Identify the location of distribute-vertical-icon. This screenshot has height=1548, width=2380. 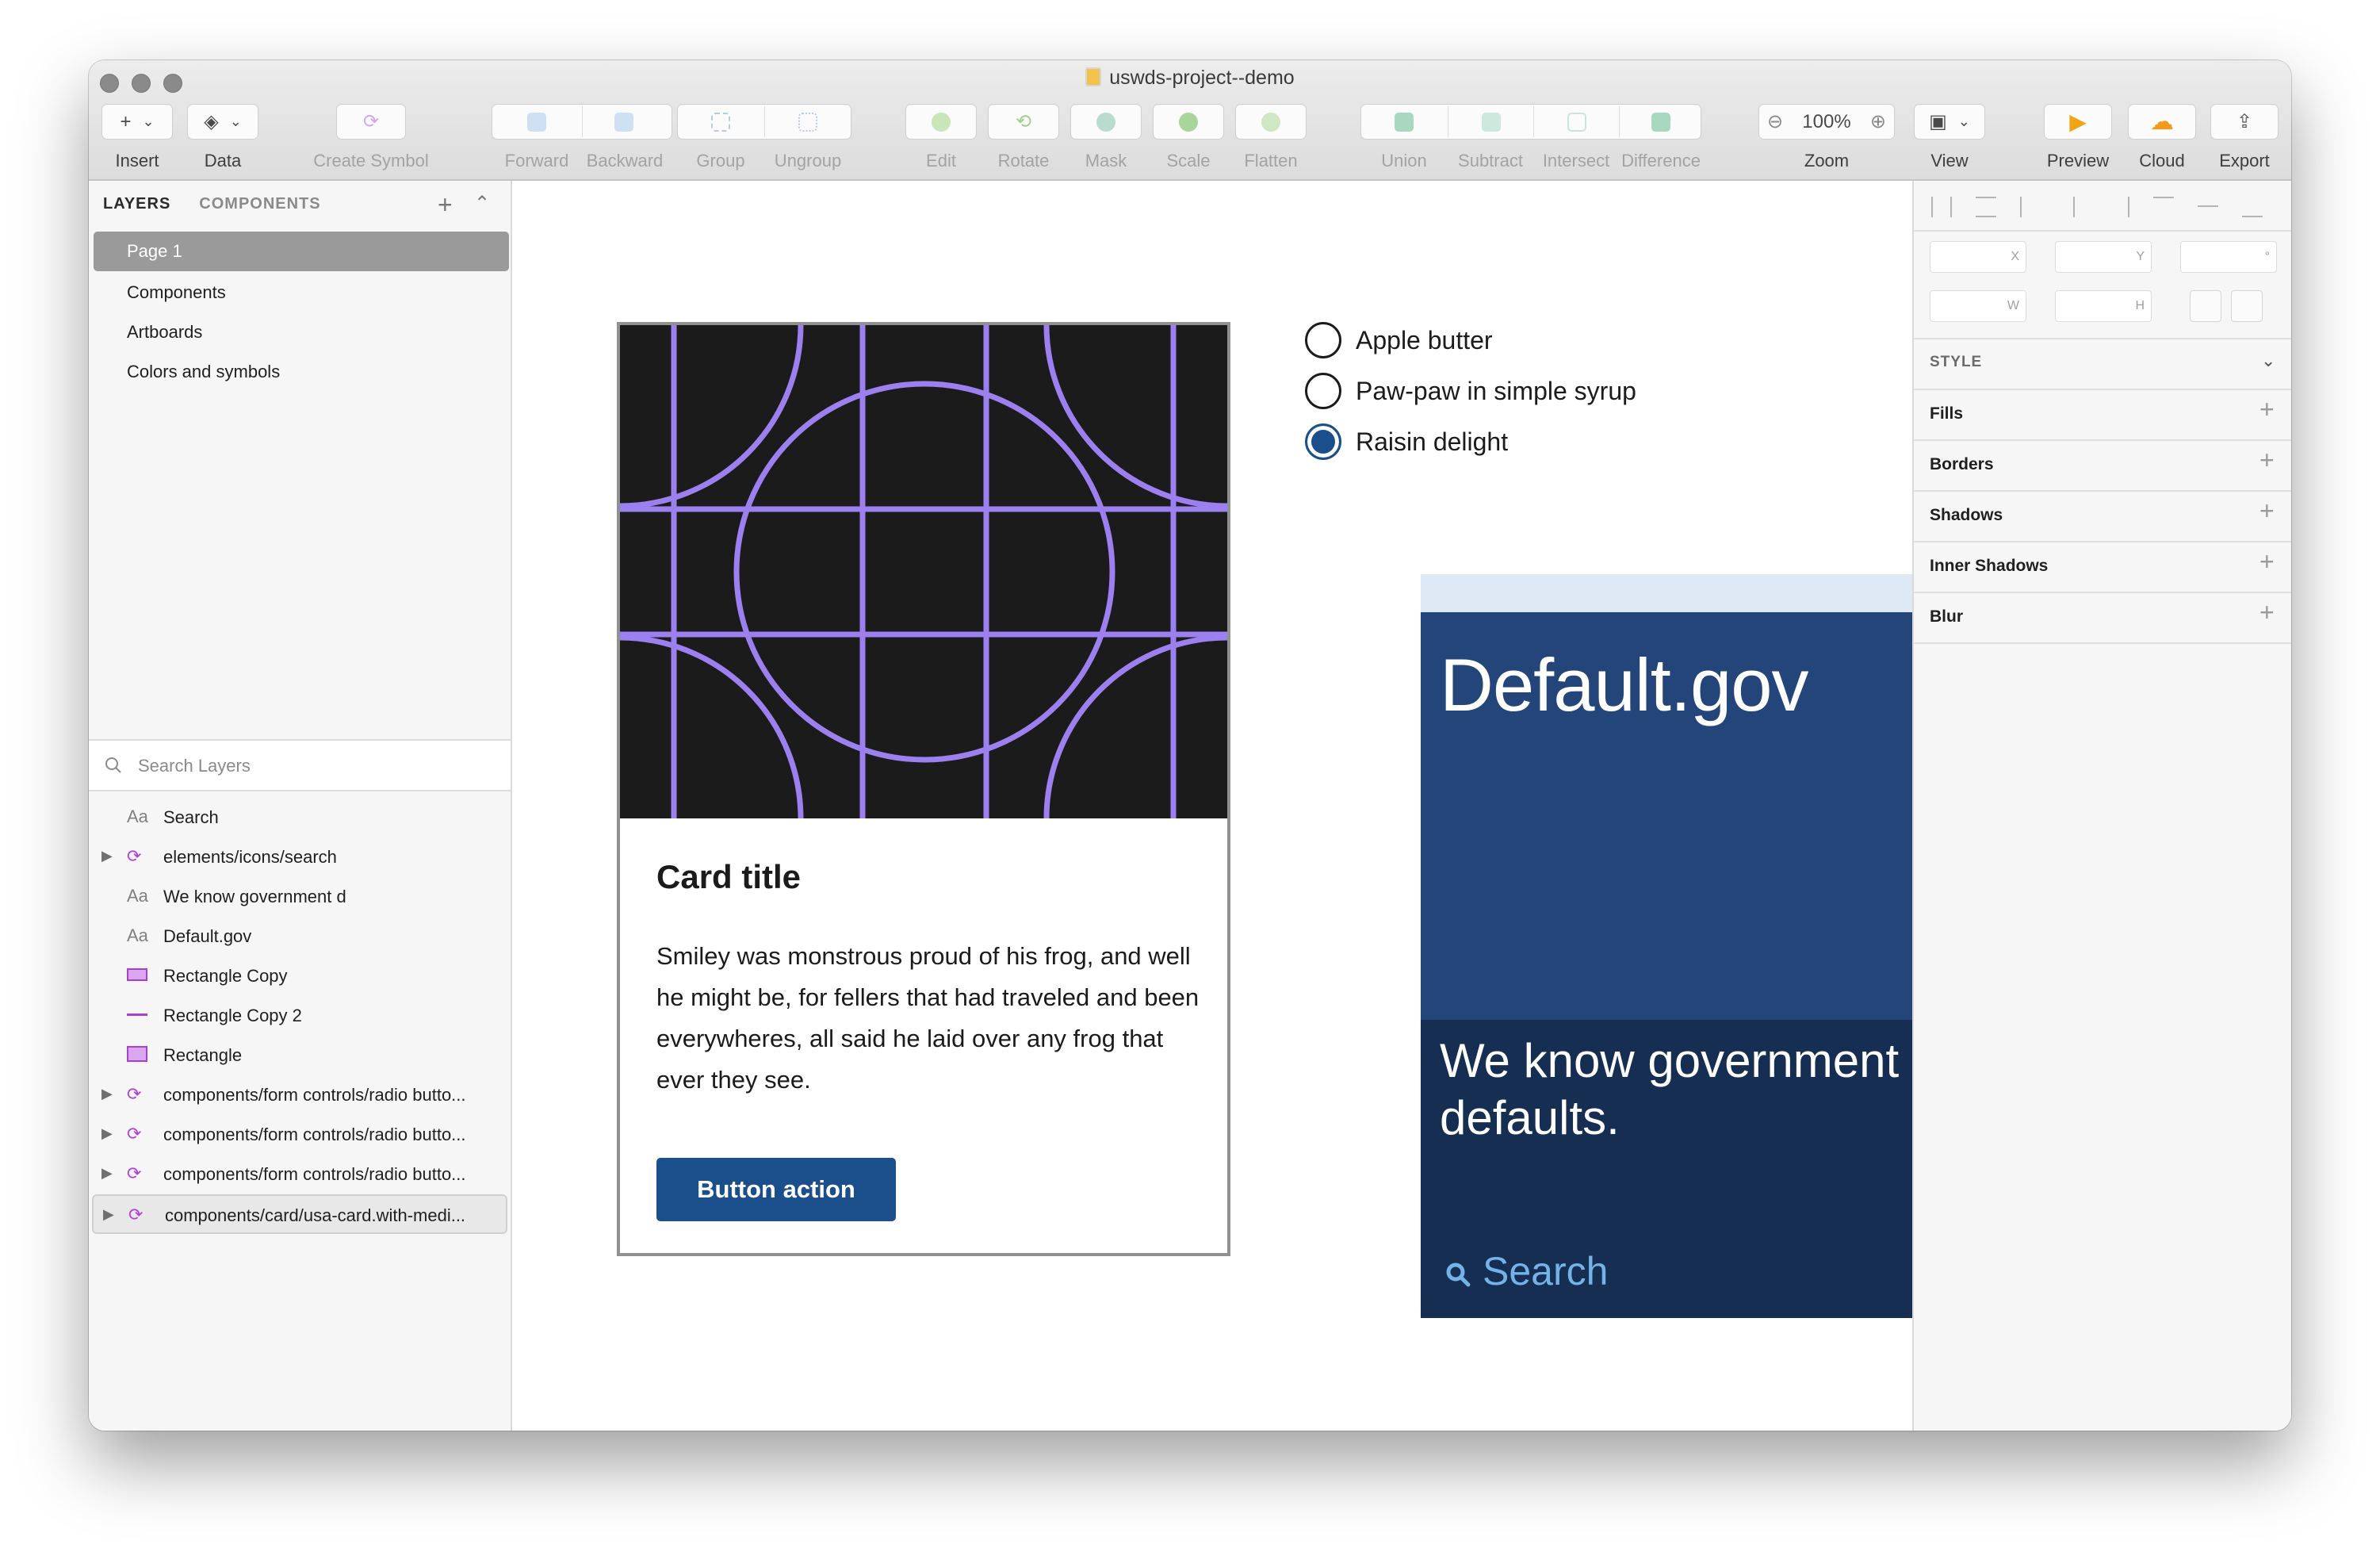
(1986, 207).